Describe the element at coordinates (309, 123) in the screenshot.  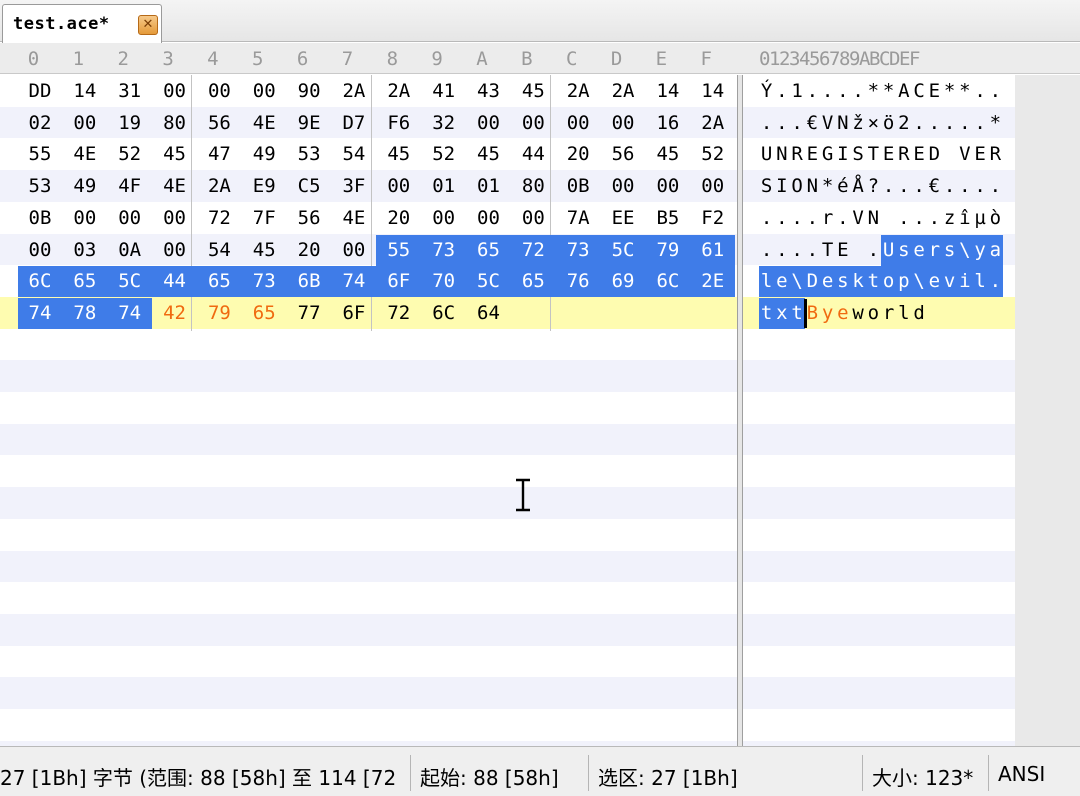
I see `hex-byte: 9E` at that location.